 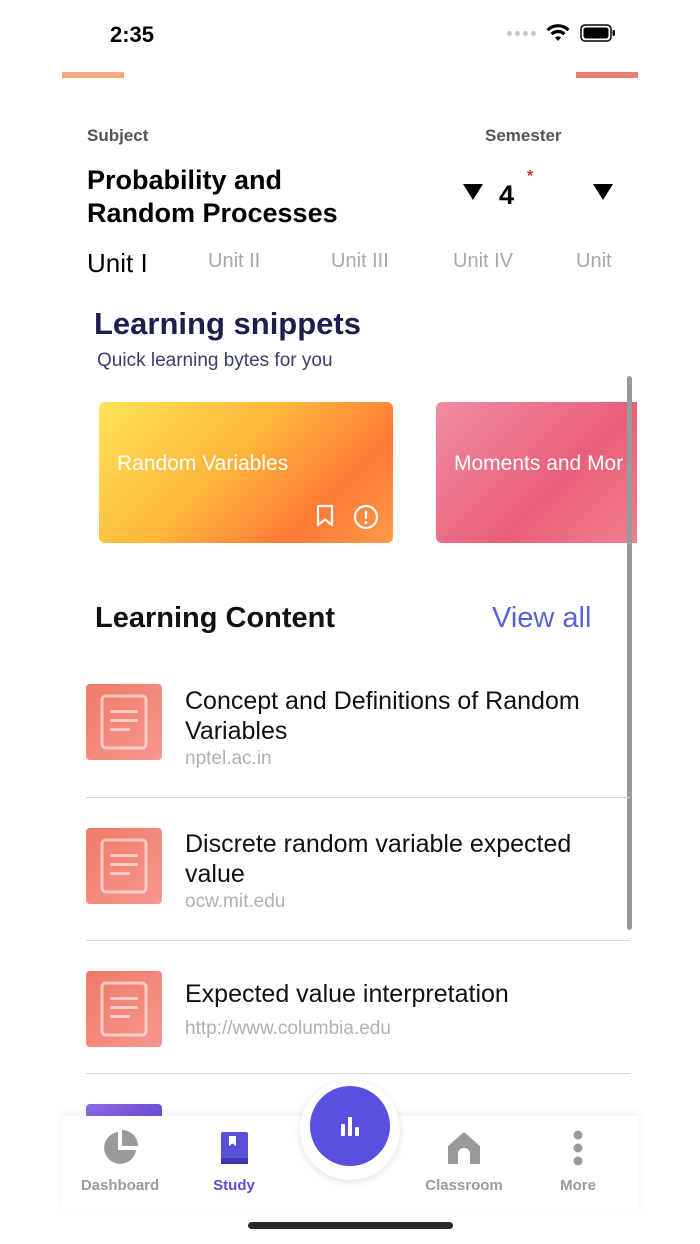 What do you see at coordinates (117, 264) in the screenshot?
I see `tab-unit-1: Unit I` at bounding box center [117, 264].